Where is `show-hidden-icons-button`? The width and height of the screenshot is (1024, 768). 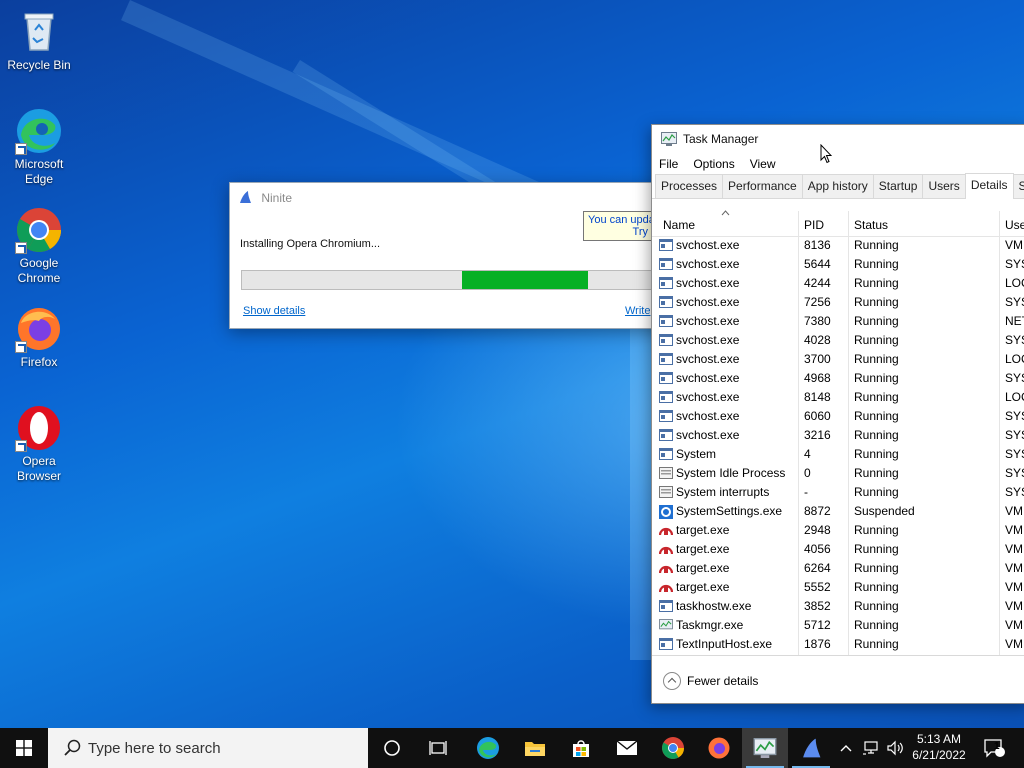
show-hidden-icons-button is located at coordinates (846, 748).